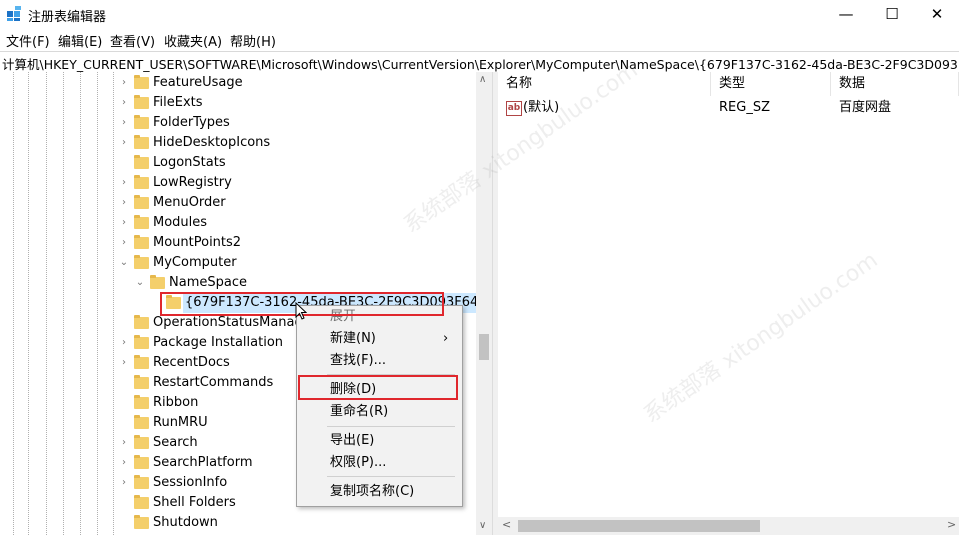 This screenshot has height=535, width=959. What do you see at coordinates (238, 243) in the screenshot?
I see `tree-item-mountpoints2: › MountPoints2` at bounding box center [238, 243].